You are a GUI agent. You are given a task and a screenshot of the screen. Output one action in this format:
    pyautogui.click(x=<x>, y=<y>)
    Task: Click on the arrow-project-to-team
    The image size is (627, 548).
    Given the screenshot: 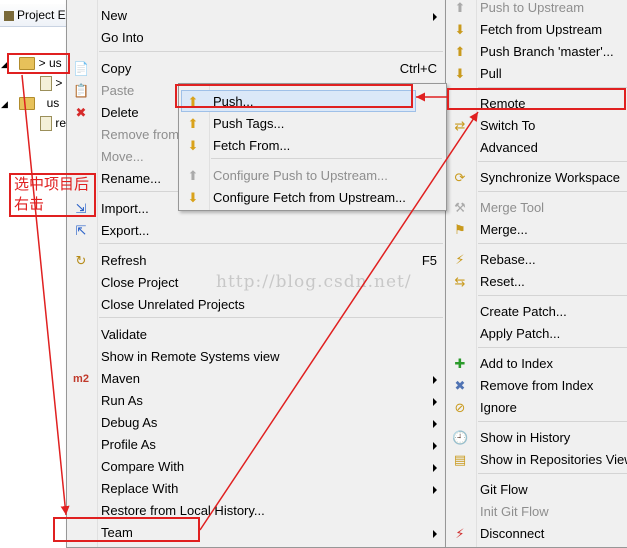 What is the action you would take?
    pyautogui.click(x=45, y=295)
    